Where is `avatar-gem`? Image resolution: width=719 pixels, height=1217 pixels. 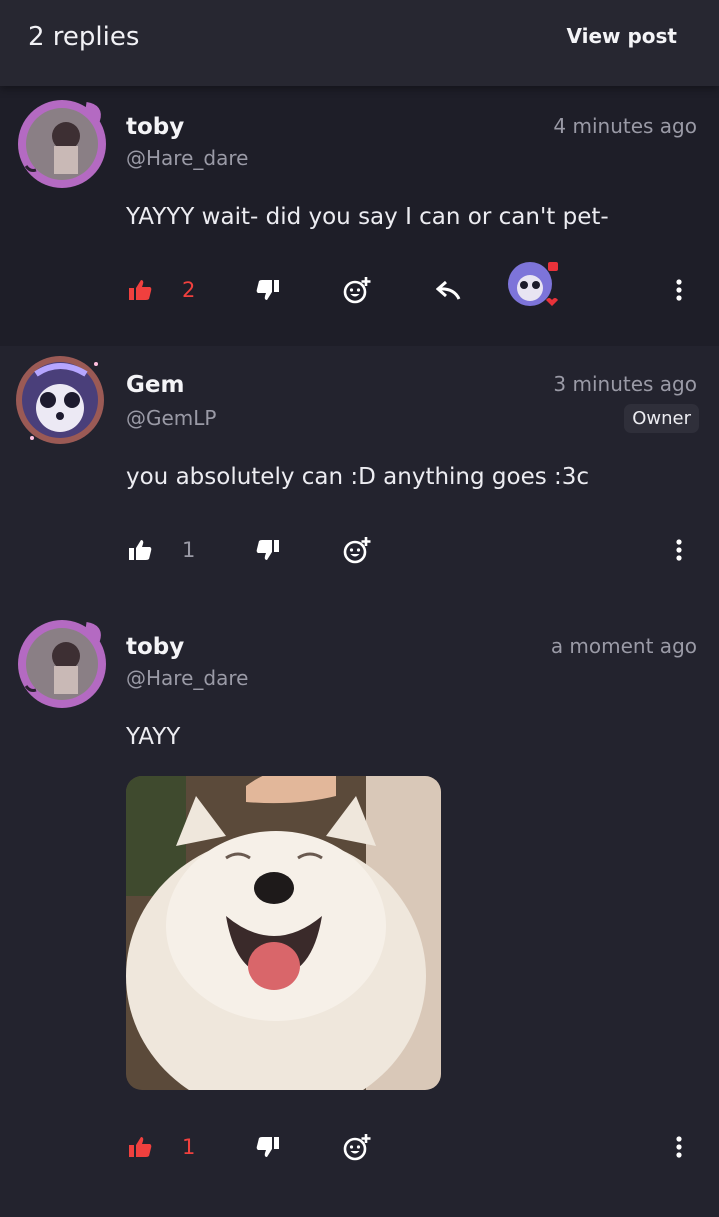
avatar-gem is located at coordinates (62, 400).